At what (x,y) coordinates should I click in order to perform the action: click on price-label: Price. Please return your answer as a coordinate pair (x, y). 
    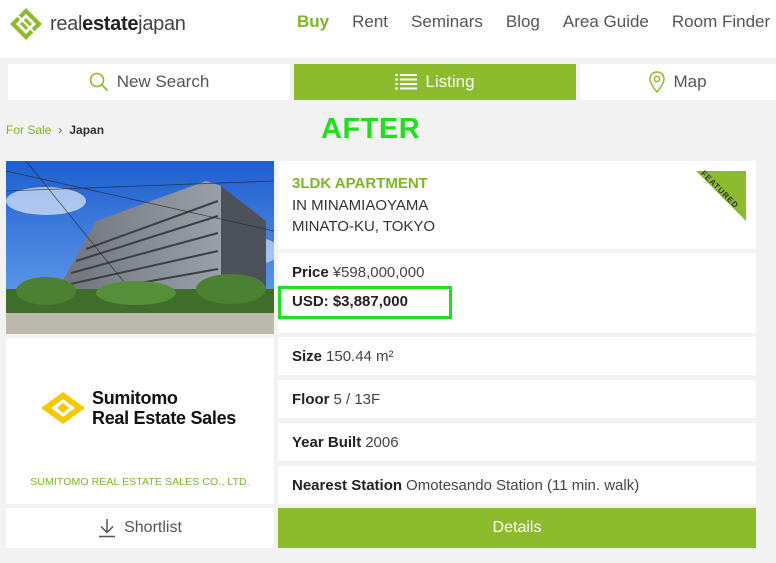
    Looking at the image, I should click on (310, 272).